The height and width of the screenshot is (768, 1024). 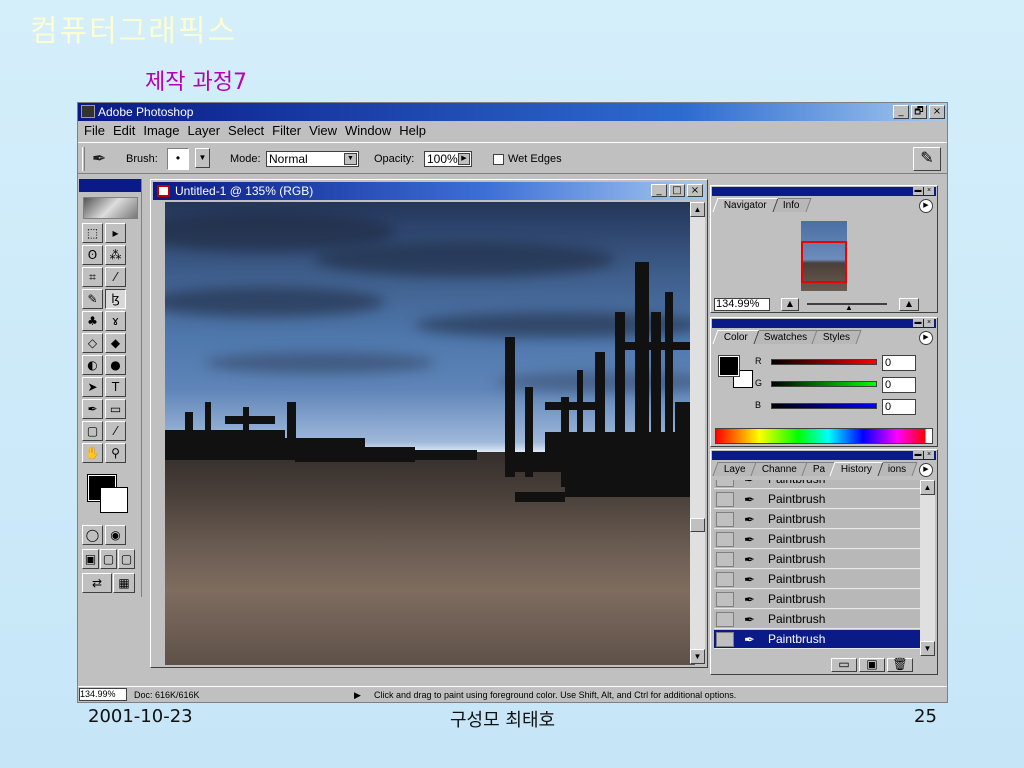 I want to click on app-titlebar: Adobe Photoshop _ 🗗 ×, so click(x=512, y=112).